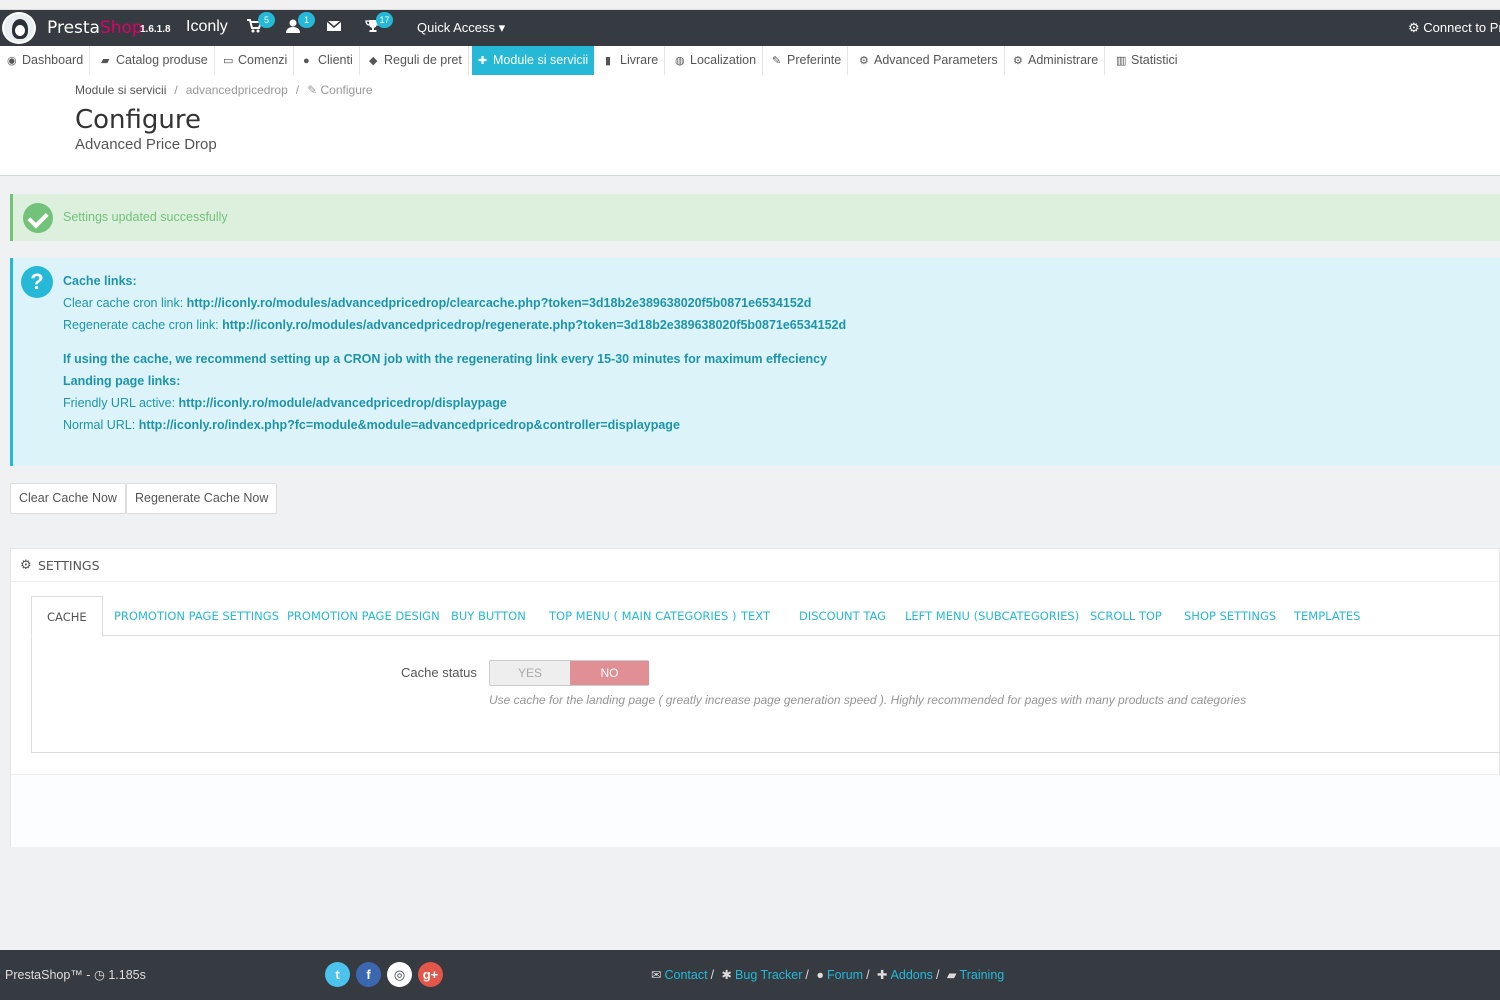 The height and width of the screenshot is (1000, 1500). What do you see at coordinates (609, 673) in the screenshot?
I see `switch-no-option: NO` at bounding box center [609, 673].